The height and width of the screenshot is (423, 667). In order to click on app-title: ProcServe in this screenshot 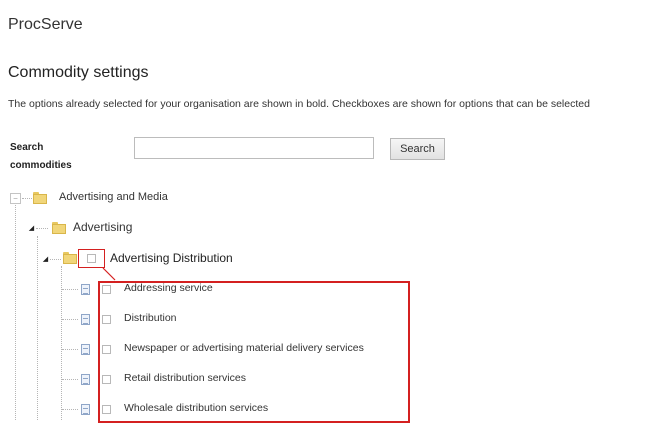, I will do `click(45, 24)`.